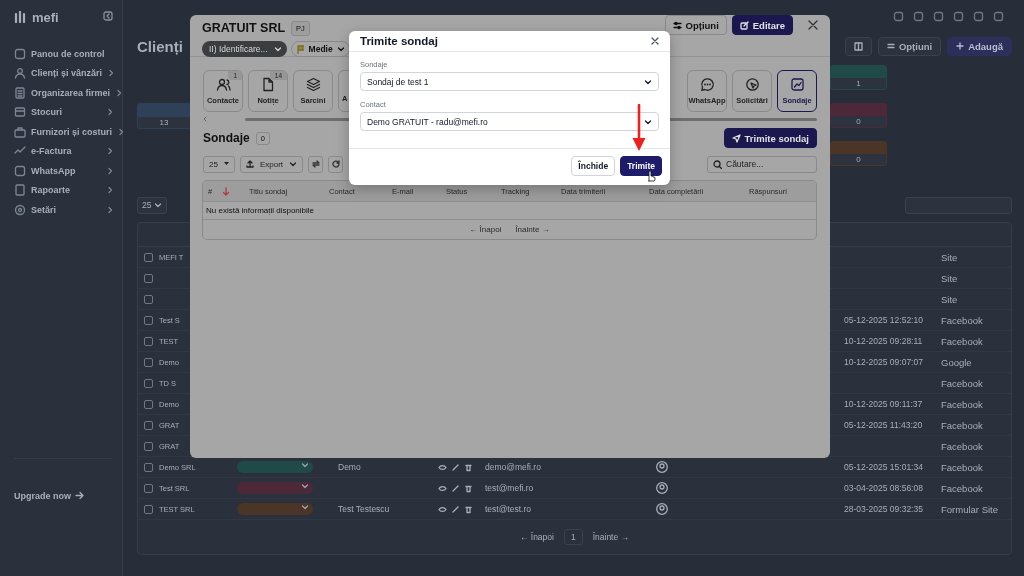  What do you see at coordinates (336, 164) in the screenshot?
I see `refresh-button` at bounding box center [336, 164].